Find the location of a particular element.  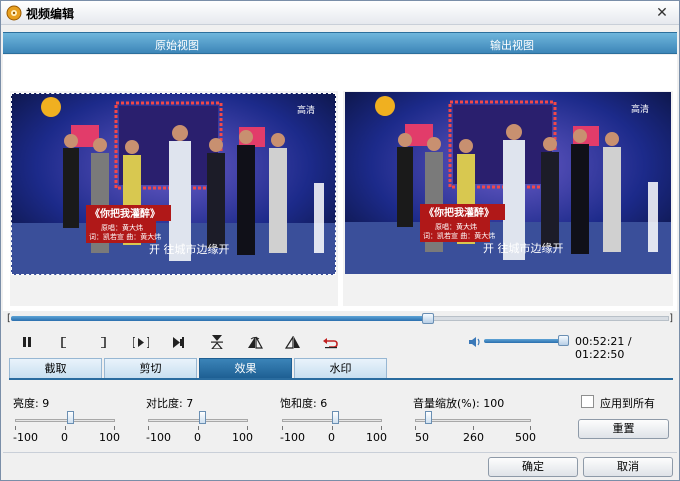

ok-button: 确定 is located at coordinates (533, 467).